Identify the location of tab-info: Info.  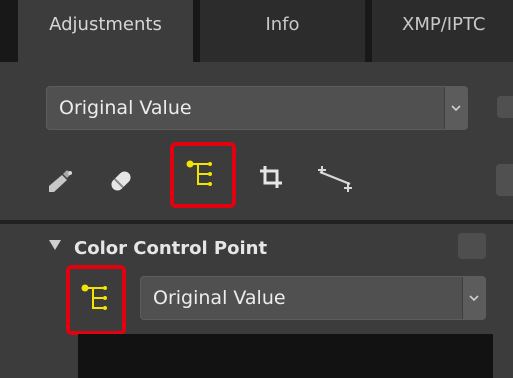
(282, 31).